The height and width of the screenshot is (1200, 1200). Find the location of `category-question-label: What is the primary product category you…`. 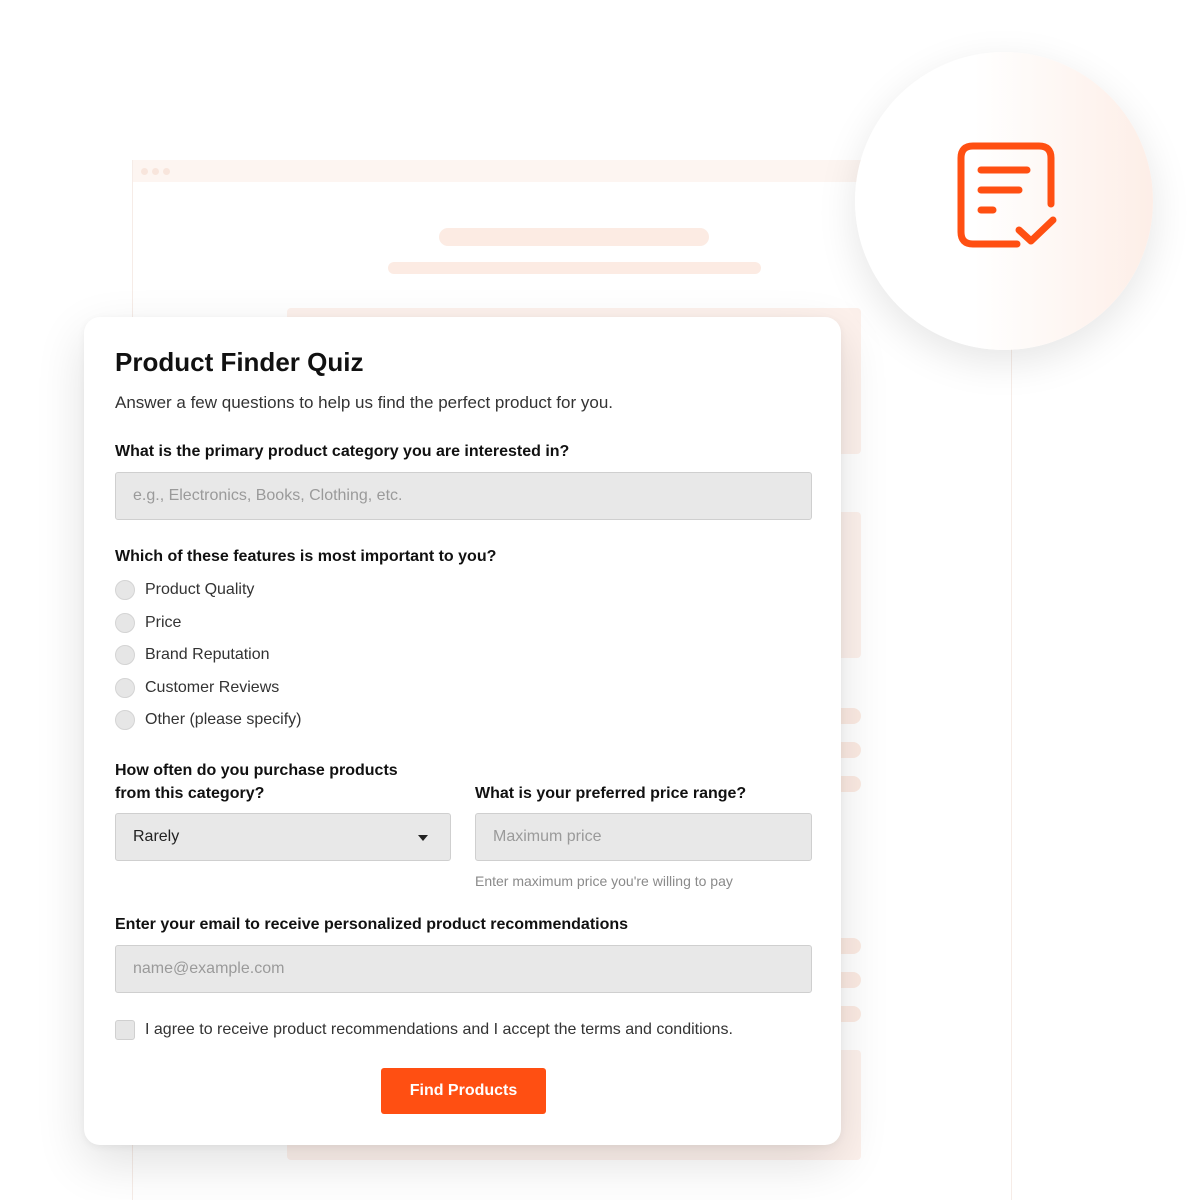

category-question-label: What is the primary product category you… is located at coordinates (342, 451).